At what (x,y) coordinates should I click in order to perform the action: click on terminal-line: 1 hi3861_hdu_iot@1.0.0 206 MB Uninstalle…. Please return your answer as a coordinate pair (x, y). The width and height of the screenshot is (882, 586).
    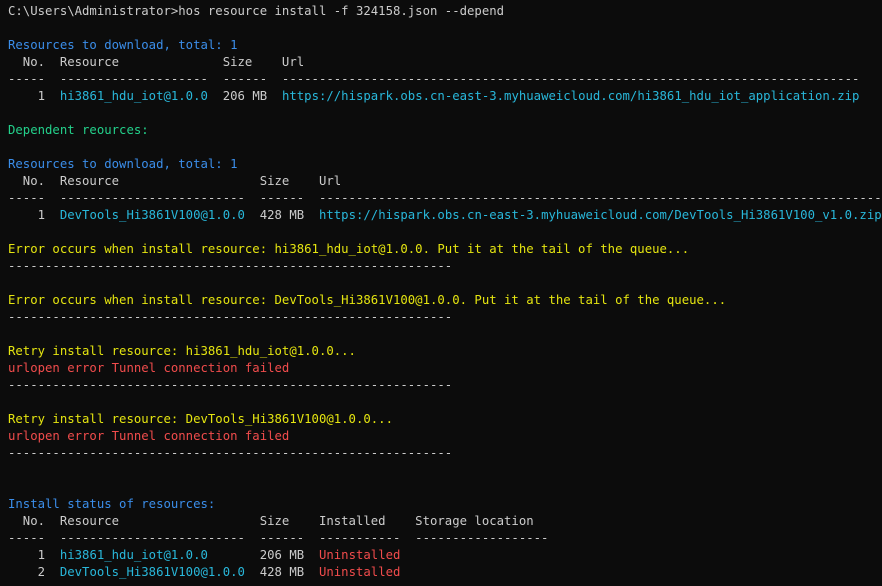
    Looking at the image, I should click on (445, 555).